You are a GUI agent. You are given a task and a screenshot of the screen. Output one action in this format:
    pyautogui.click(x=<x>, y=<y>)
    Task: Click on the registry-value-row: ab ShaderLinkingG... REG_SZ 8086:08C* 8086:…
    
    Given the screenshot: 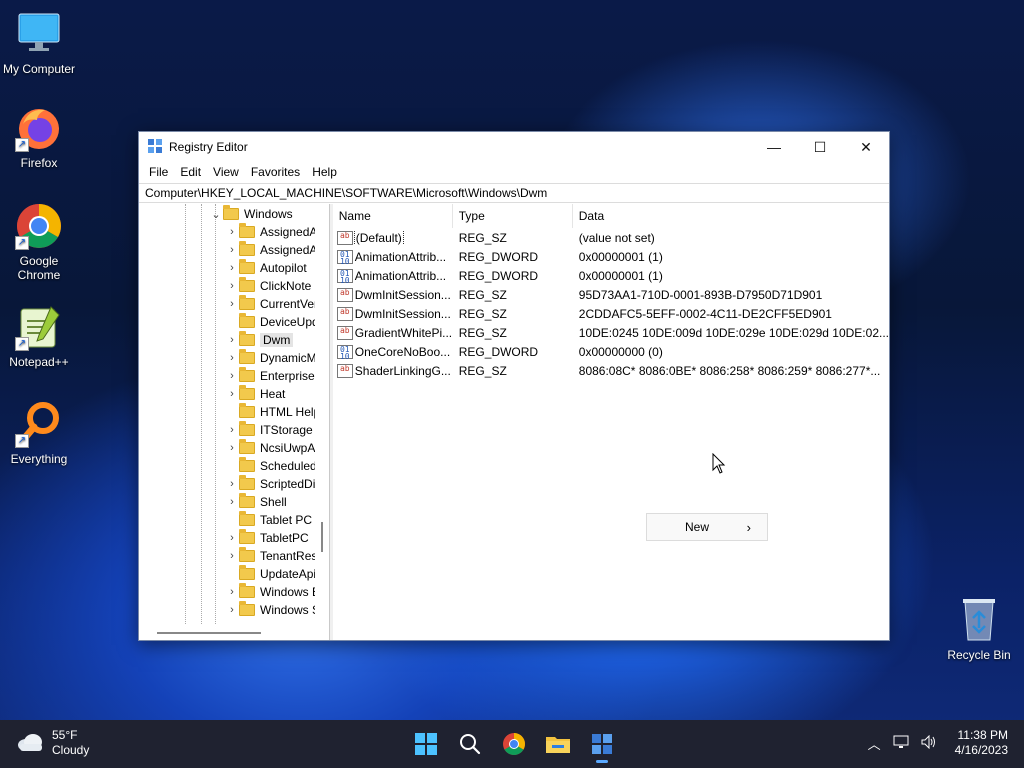 What is the action you would take?
    pyautogui.click(x=611, y=370)
    